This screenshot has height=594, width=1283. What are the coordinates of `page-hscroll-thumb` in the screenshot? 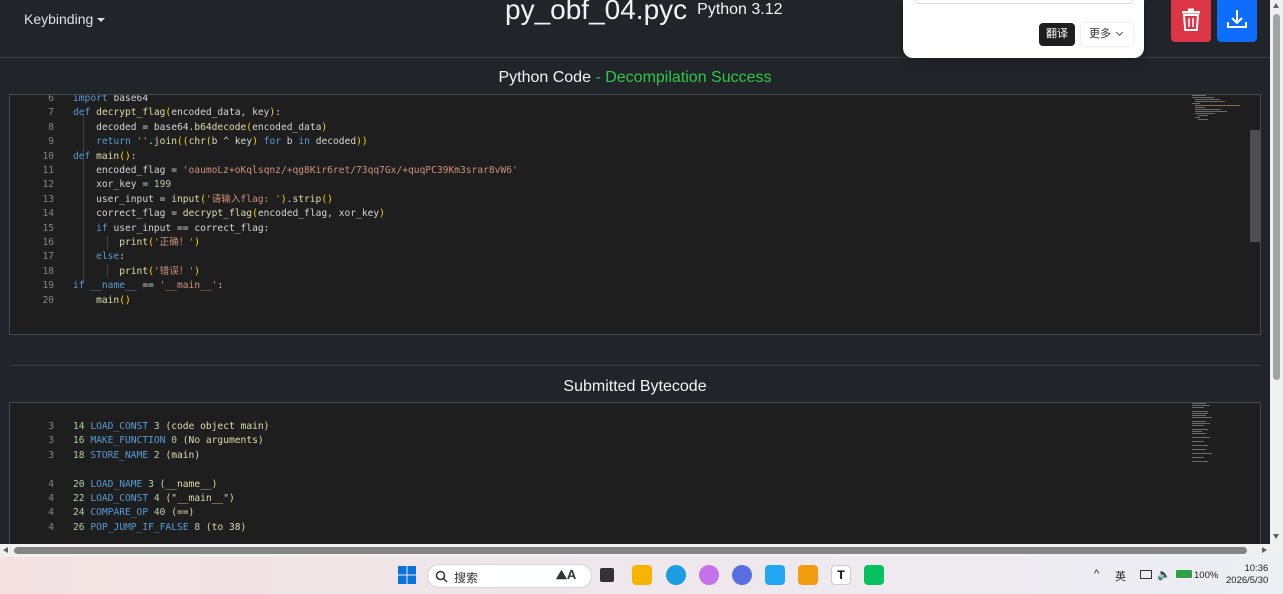 It's located at (630, 550).